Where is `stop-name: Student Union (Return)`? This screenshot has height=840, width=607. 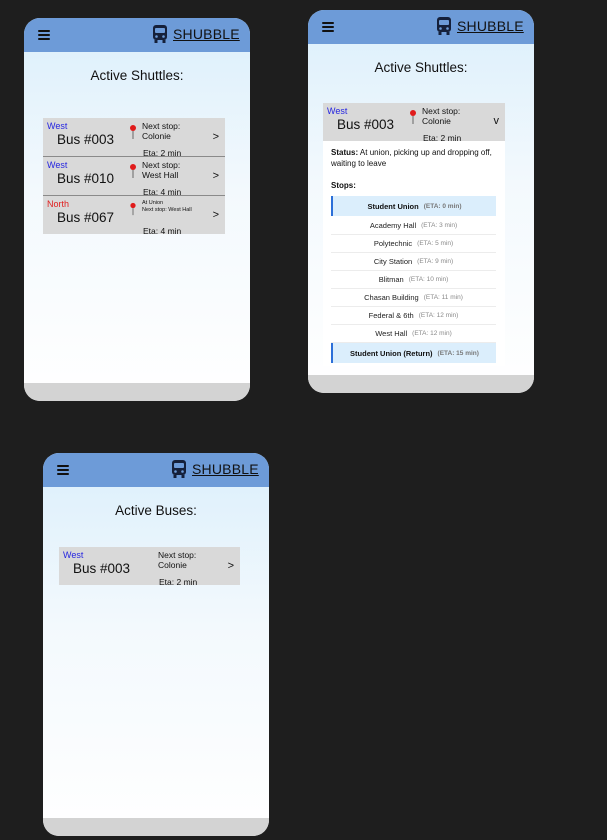 stop-name: Student Union (Return) is located at coordinates (391, 353).